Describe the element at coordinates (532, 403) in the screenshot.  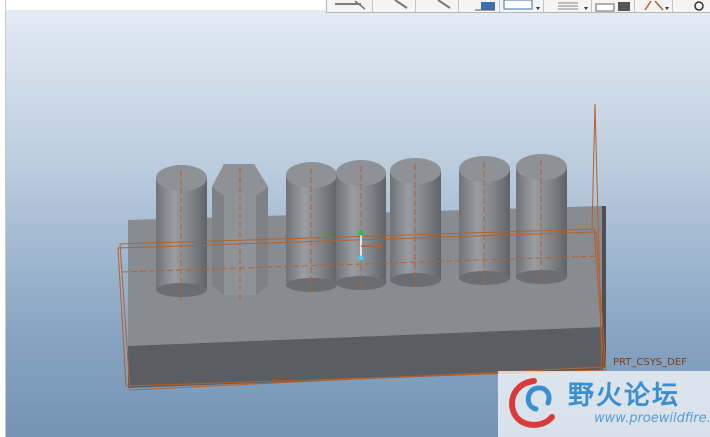
I see `forum-logo-icon` at that location.